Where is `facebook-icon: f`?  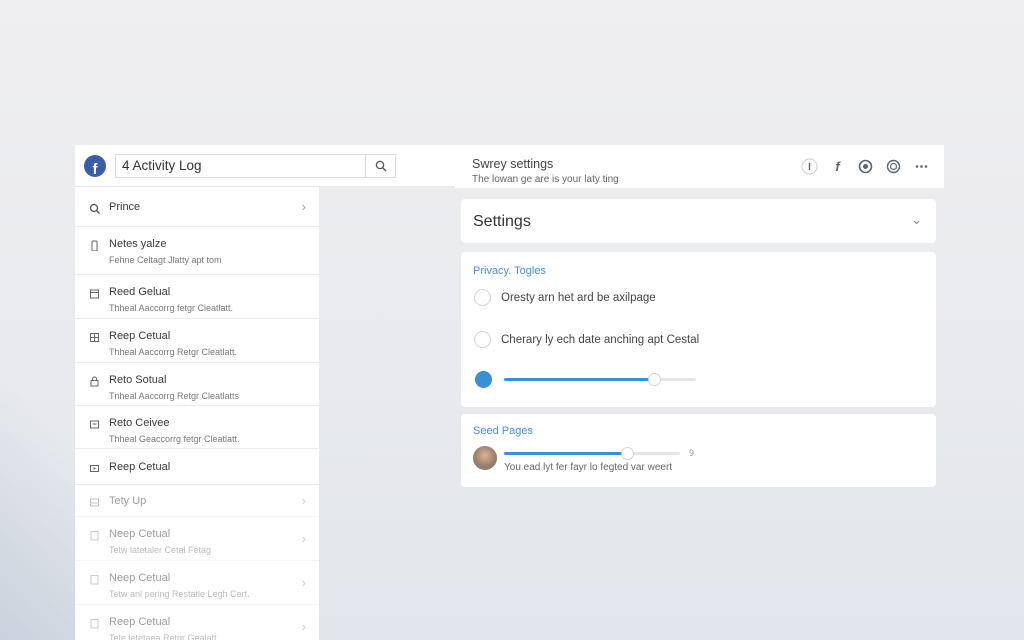
facebook-icon: f is located at coordinates (837, 166).